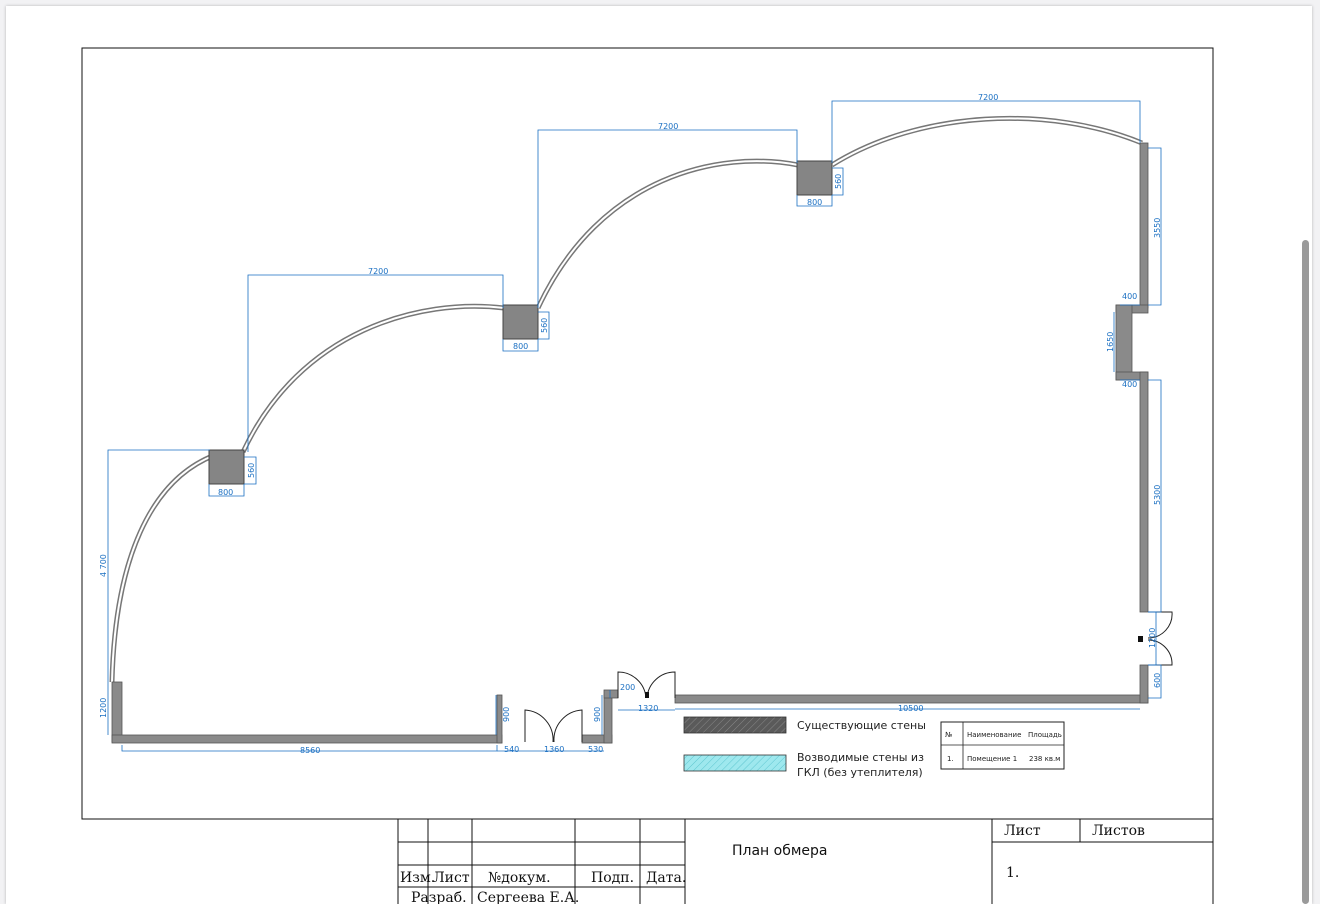 The width and height of the screenshot is (1320, 904). I want to click on area-table-row-area: 238 кв.м, so click(1044, 759).